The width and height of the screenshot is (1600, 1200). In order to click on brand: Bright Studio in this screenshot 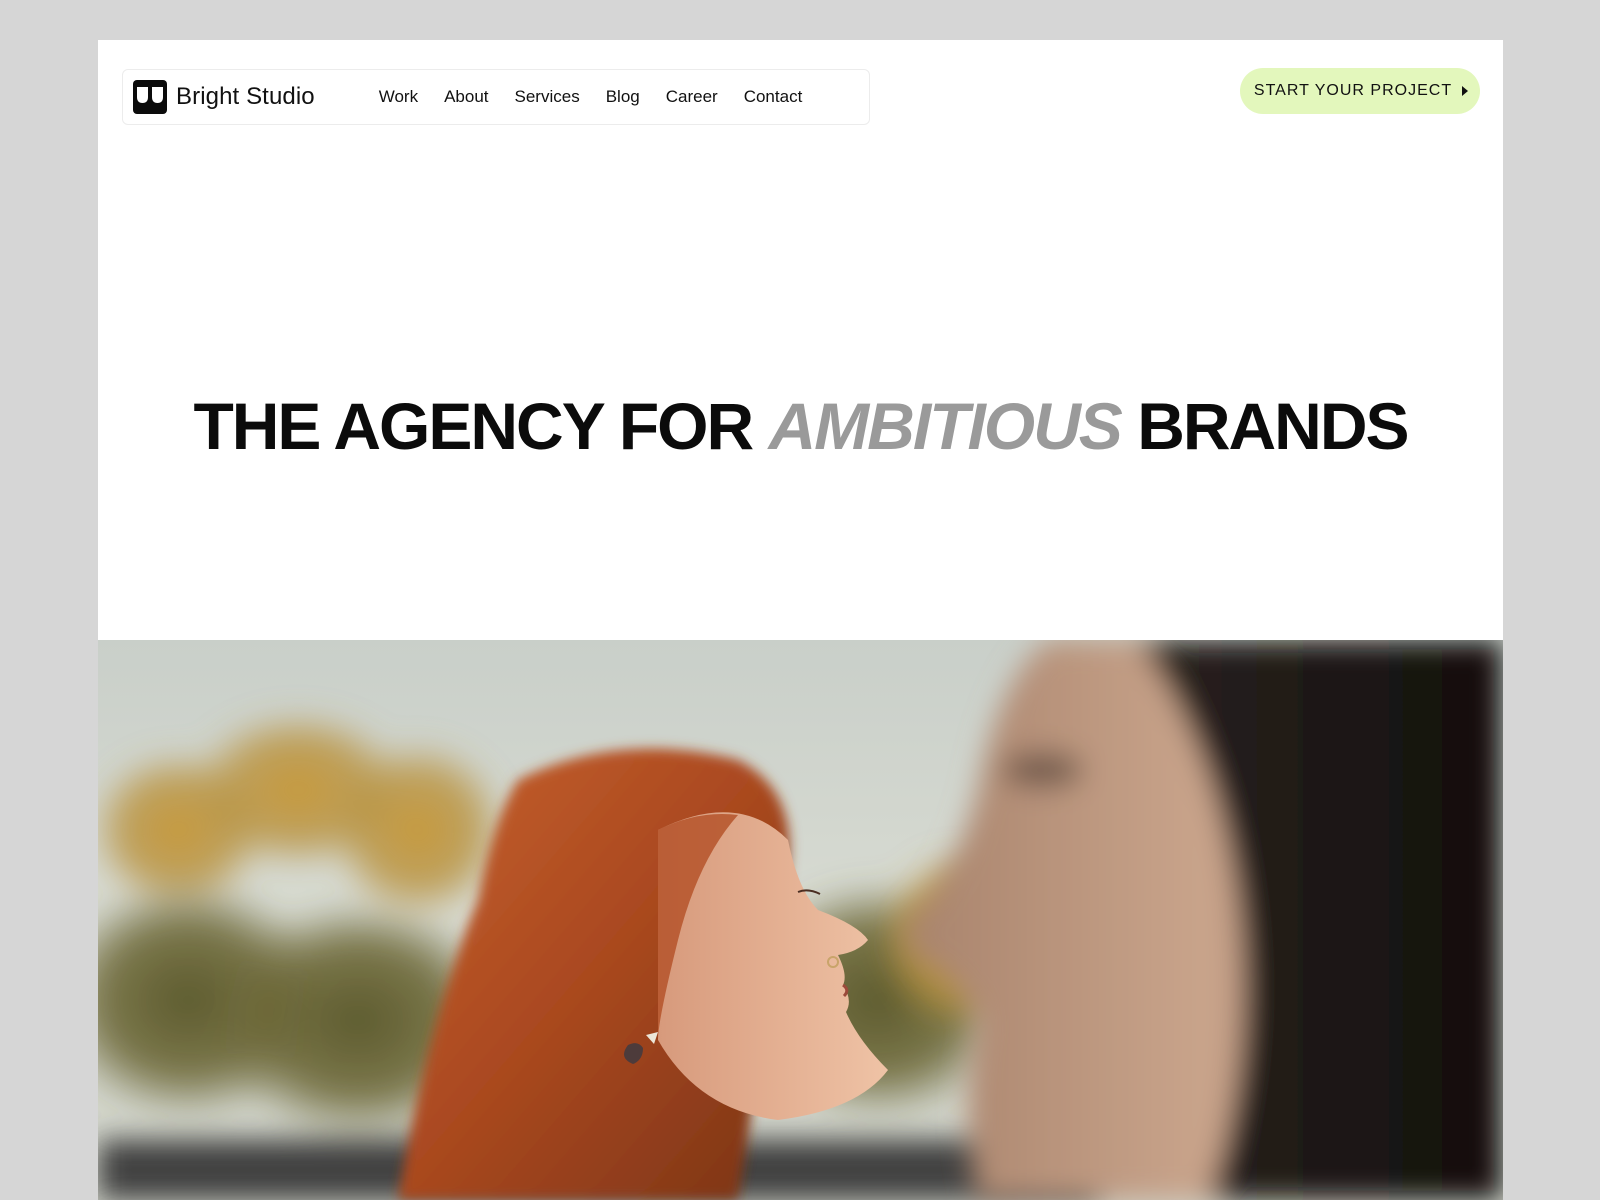, I will do `click(224, 97)`.